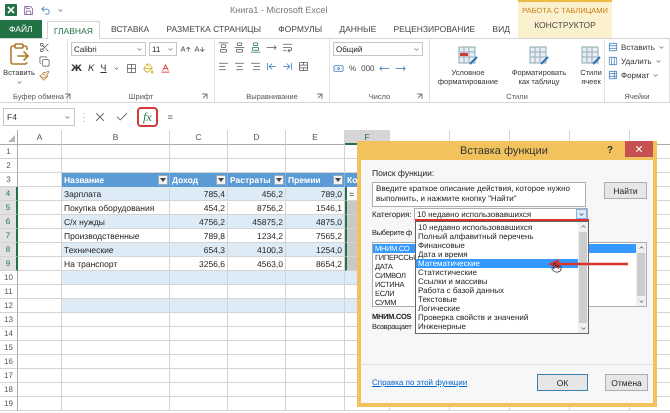  What do you see at coordinates (315, 236) in the screenshot?
I see `table-cell: 7565,2` at bounding box center [315, 236].